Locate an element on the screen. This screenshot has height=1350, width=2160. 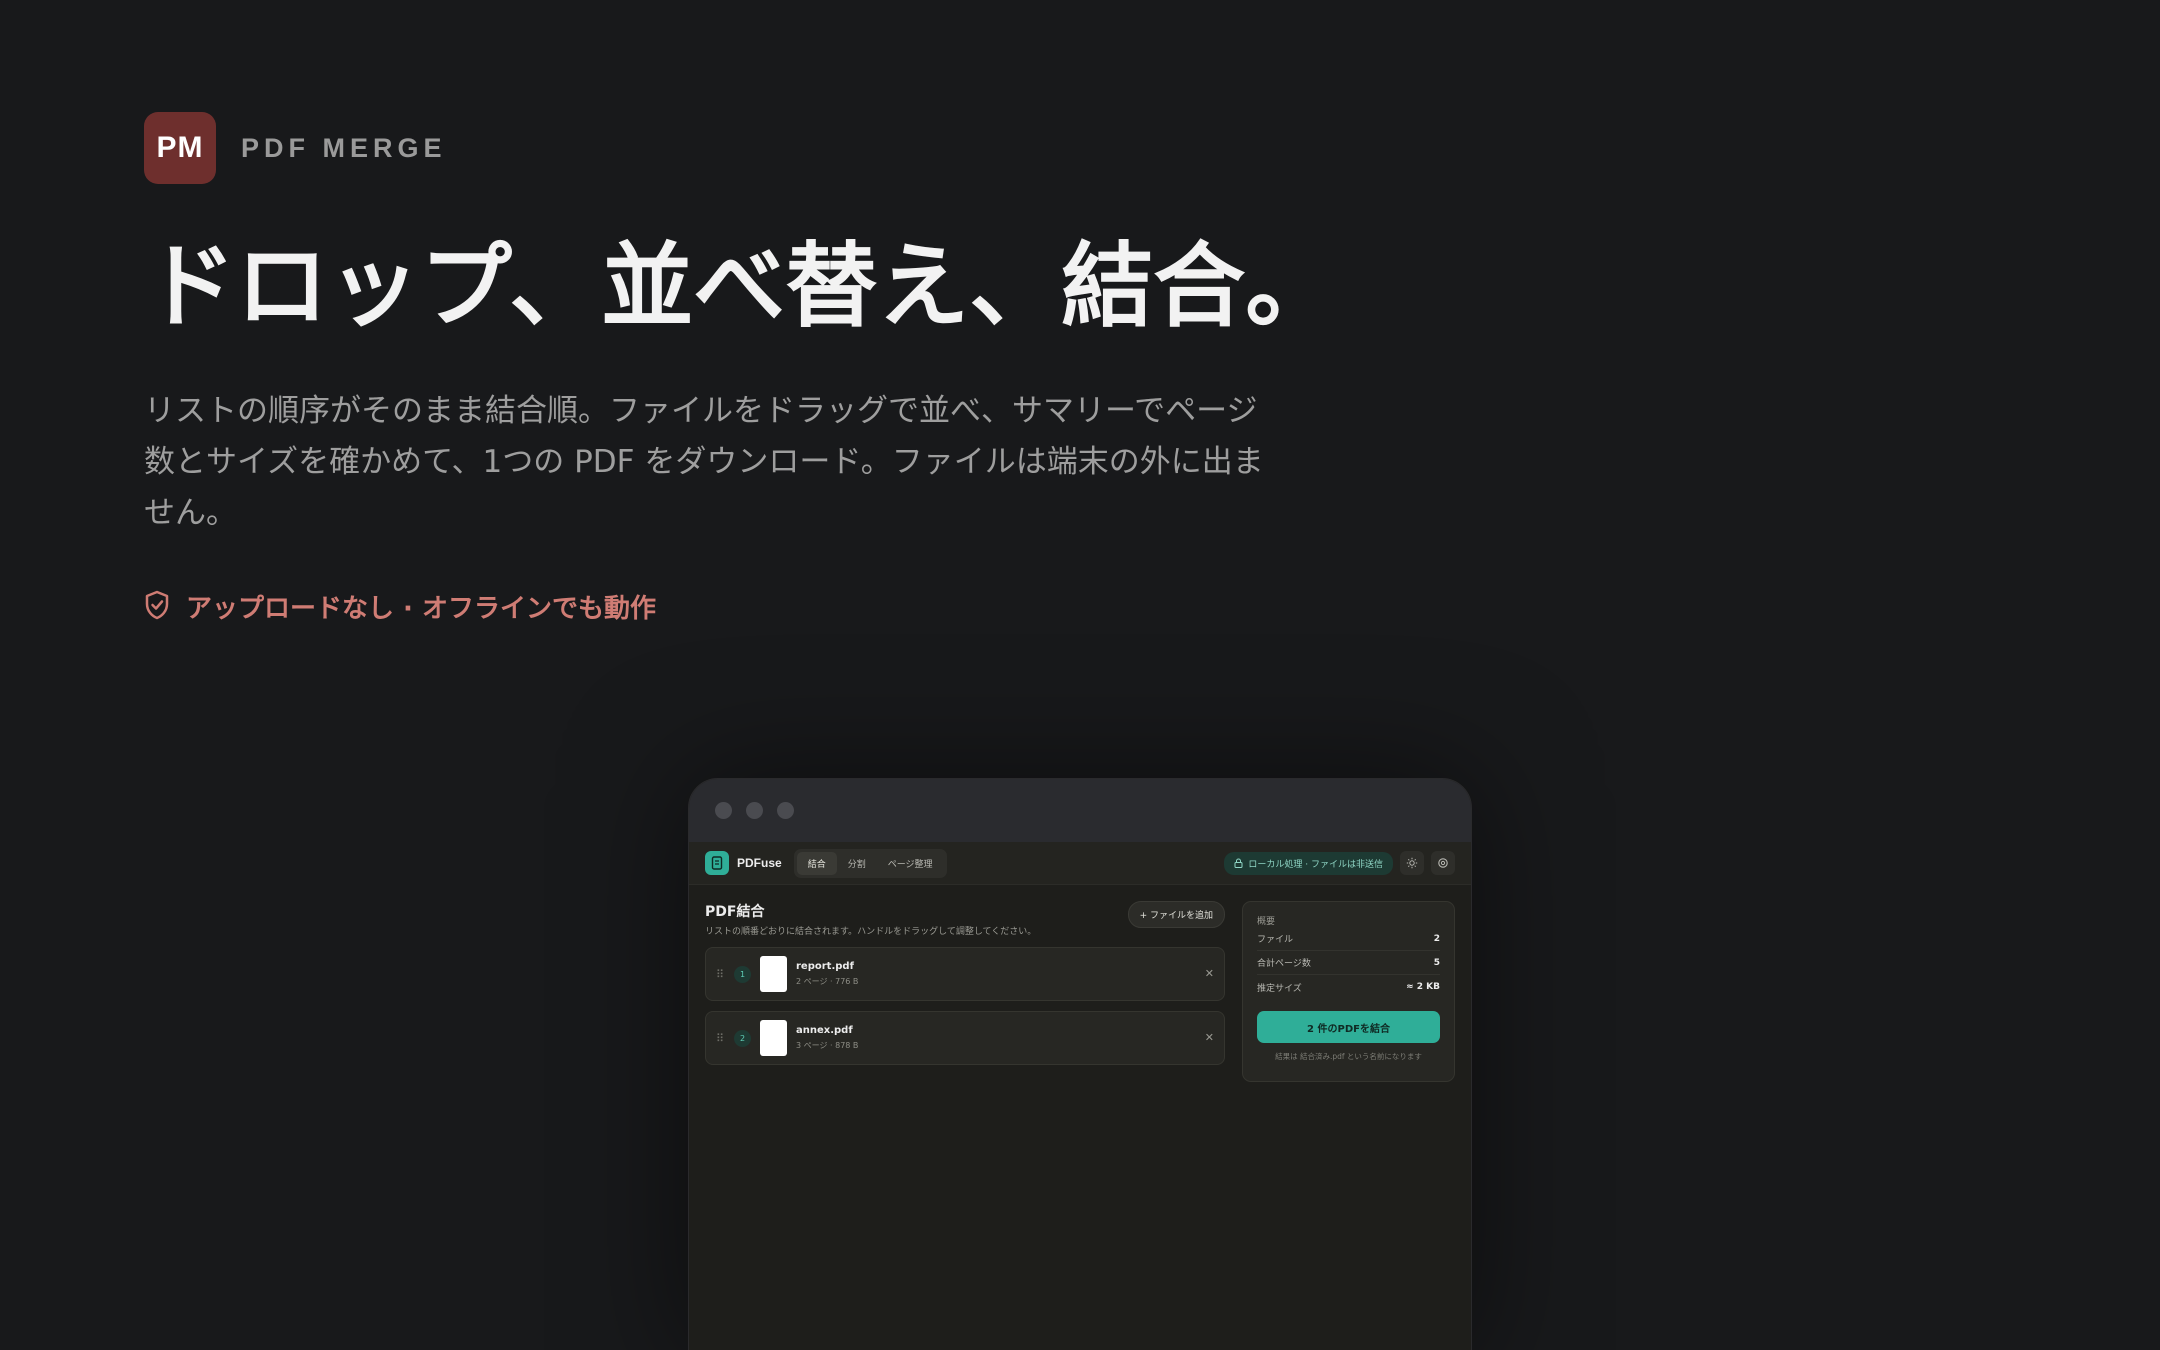
file-order-badge: 2 is located at coordinates (742, 1038).